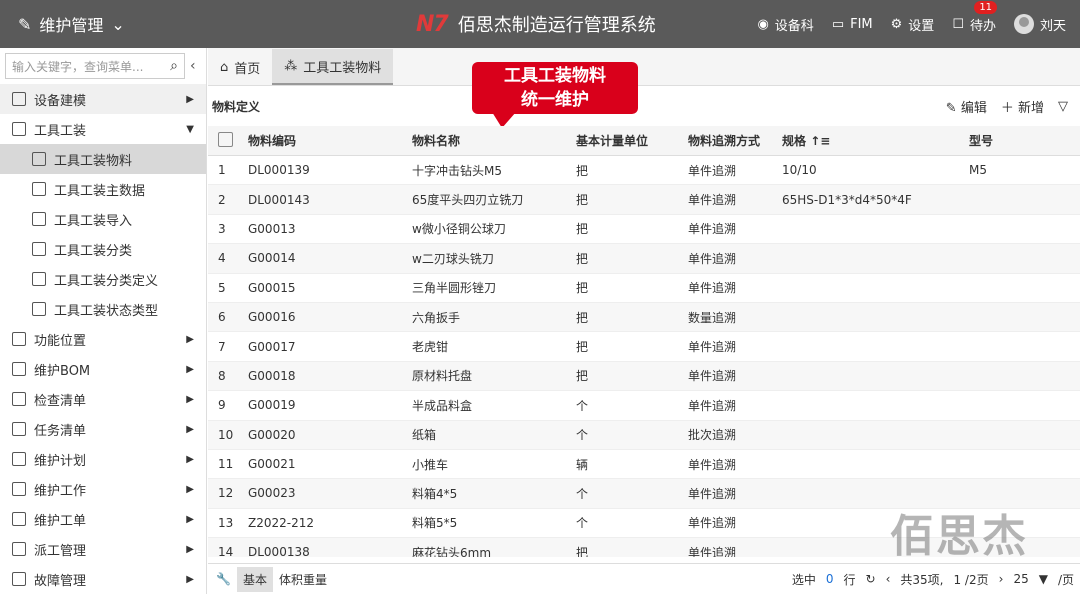 The image size is (1080, 594). I want to click on material-code-cell: G00023, so click(272, 493).